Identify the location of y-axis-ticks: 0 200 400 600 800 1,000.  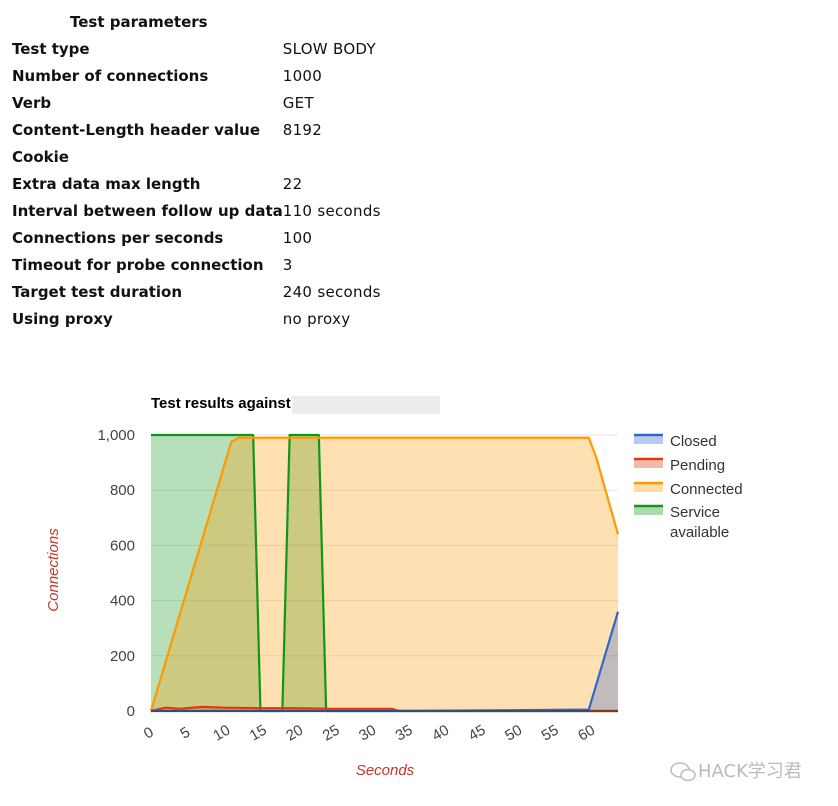
(116, 573).